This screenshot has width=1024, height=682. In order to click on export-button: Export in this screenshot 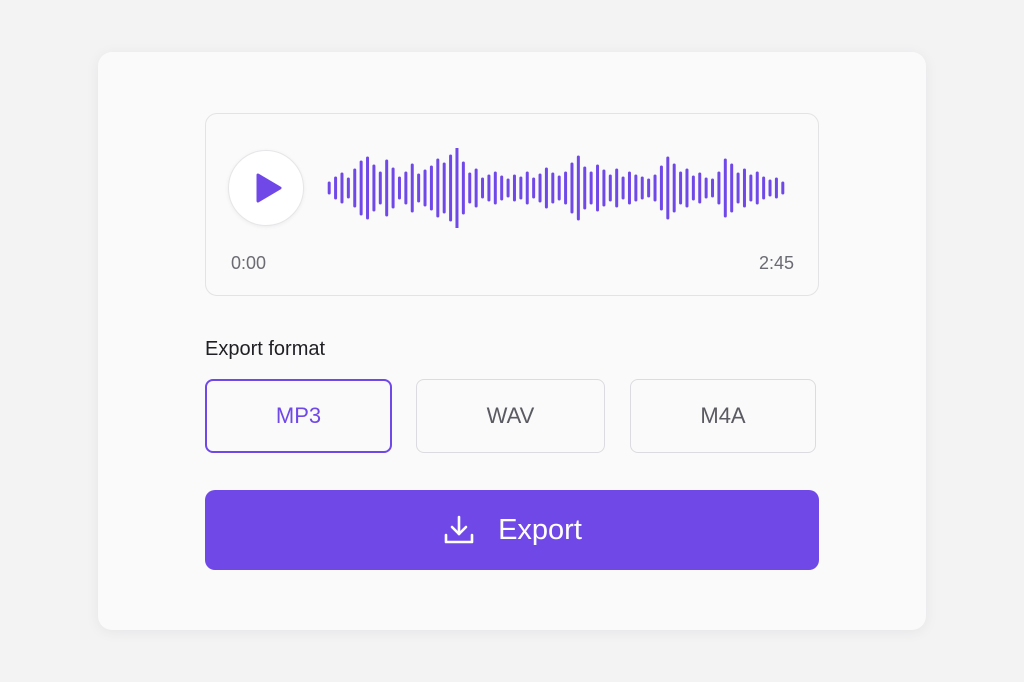, I will do `click(512, 530)`.